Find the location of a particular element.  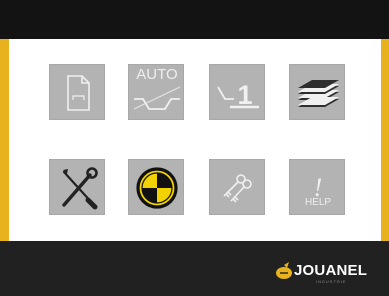

brand-logo: JOUANEL INDUSTRIE is located at coordinates (330, 271).